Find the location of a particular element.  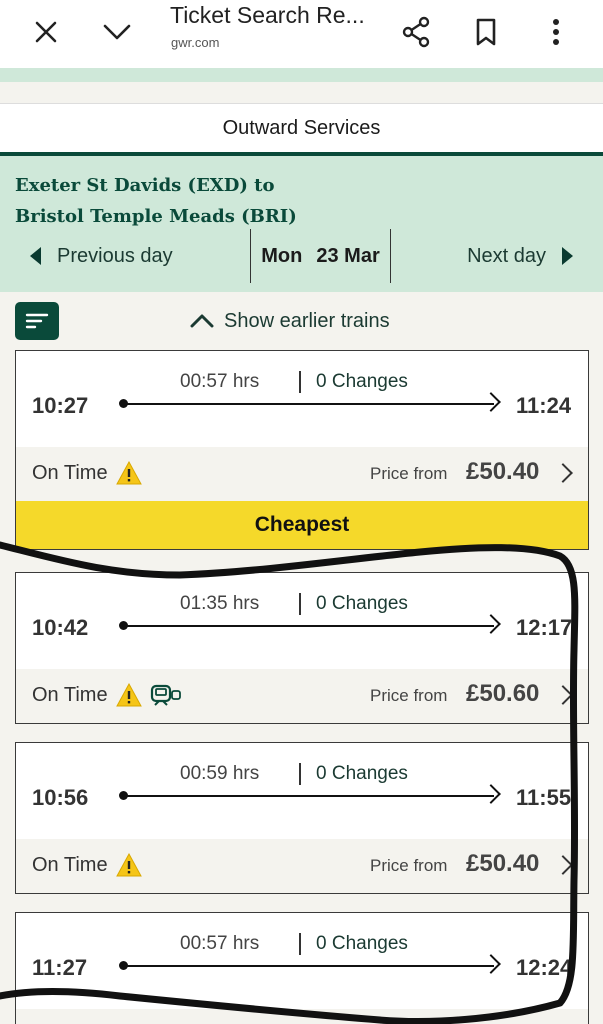

show-earlier-trains-button: Show earlier trains is located at coordinates (290, 321).